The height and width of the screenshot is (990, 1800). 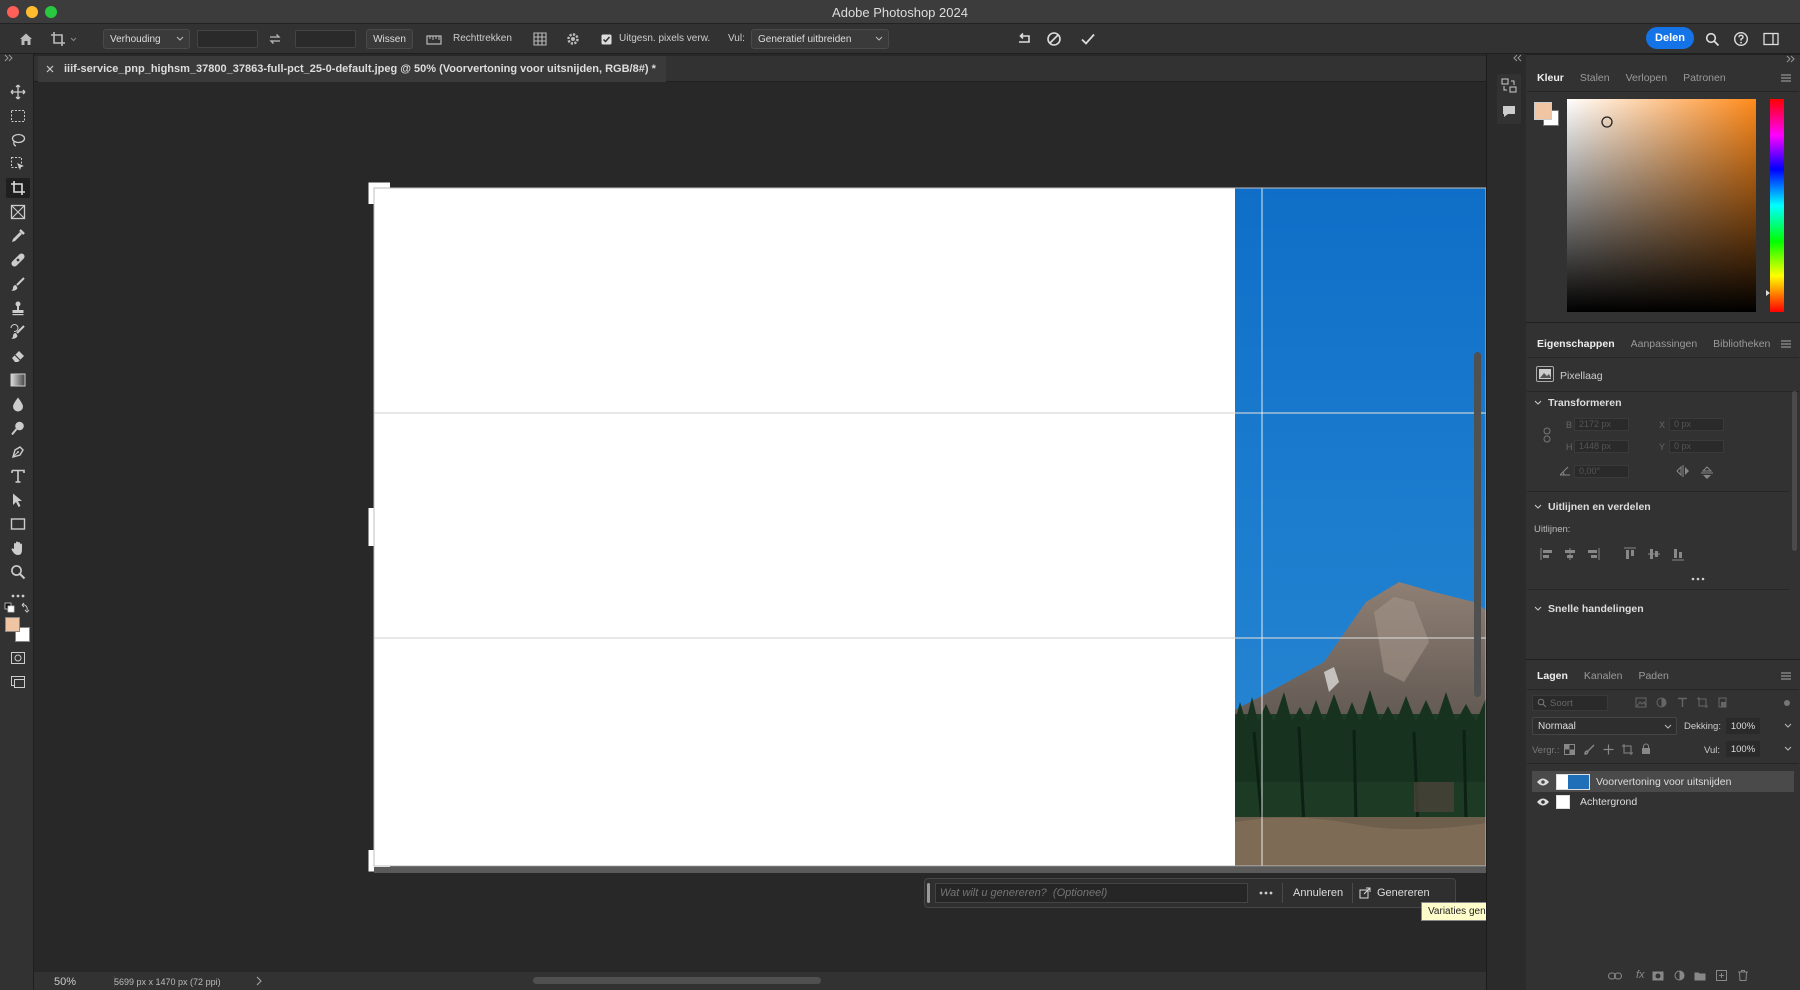 What do you see at coordinates (1318, 893) in the screenshot?
I see `cancel-button: Annuleren` at bounding box center [1318, 893].